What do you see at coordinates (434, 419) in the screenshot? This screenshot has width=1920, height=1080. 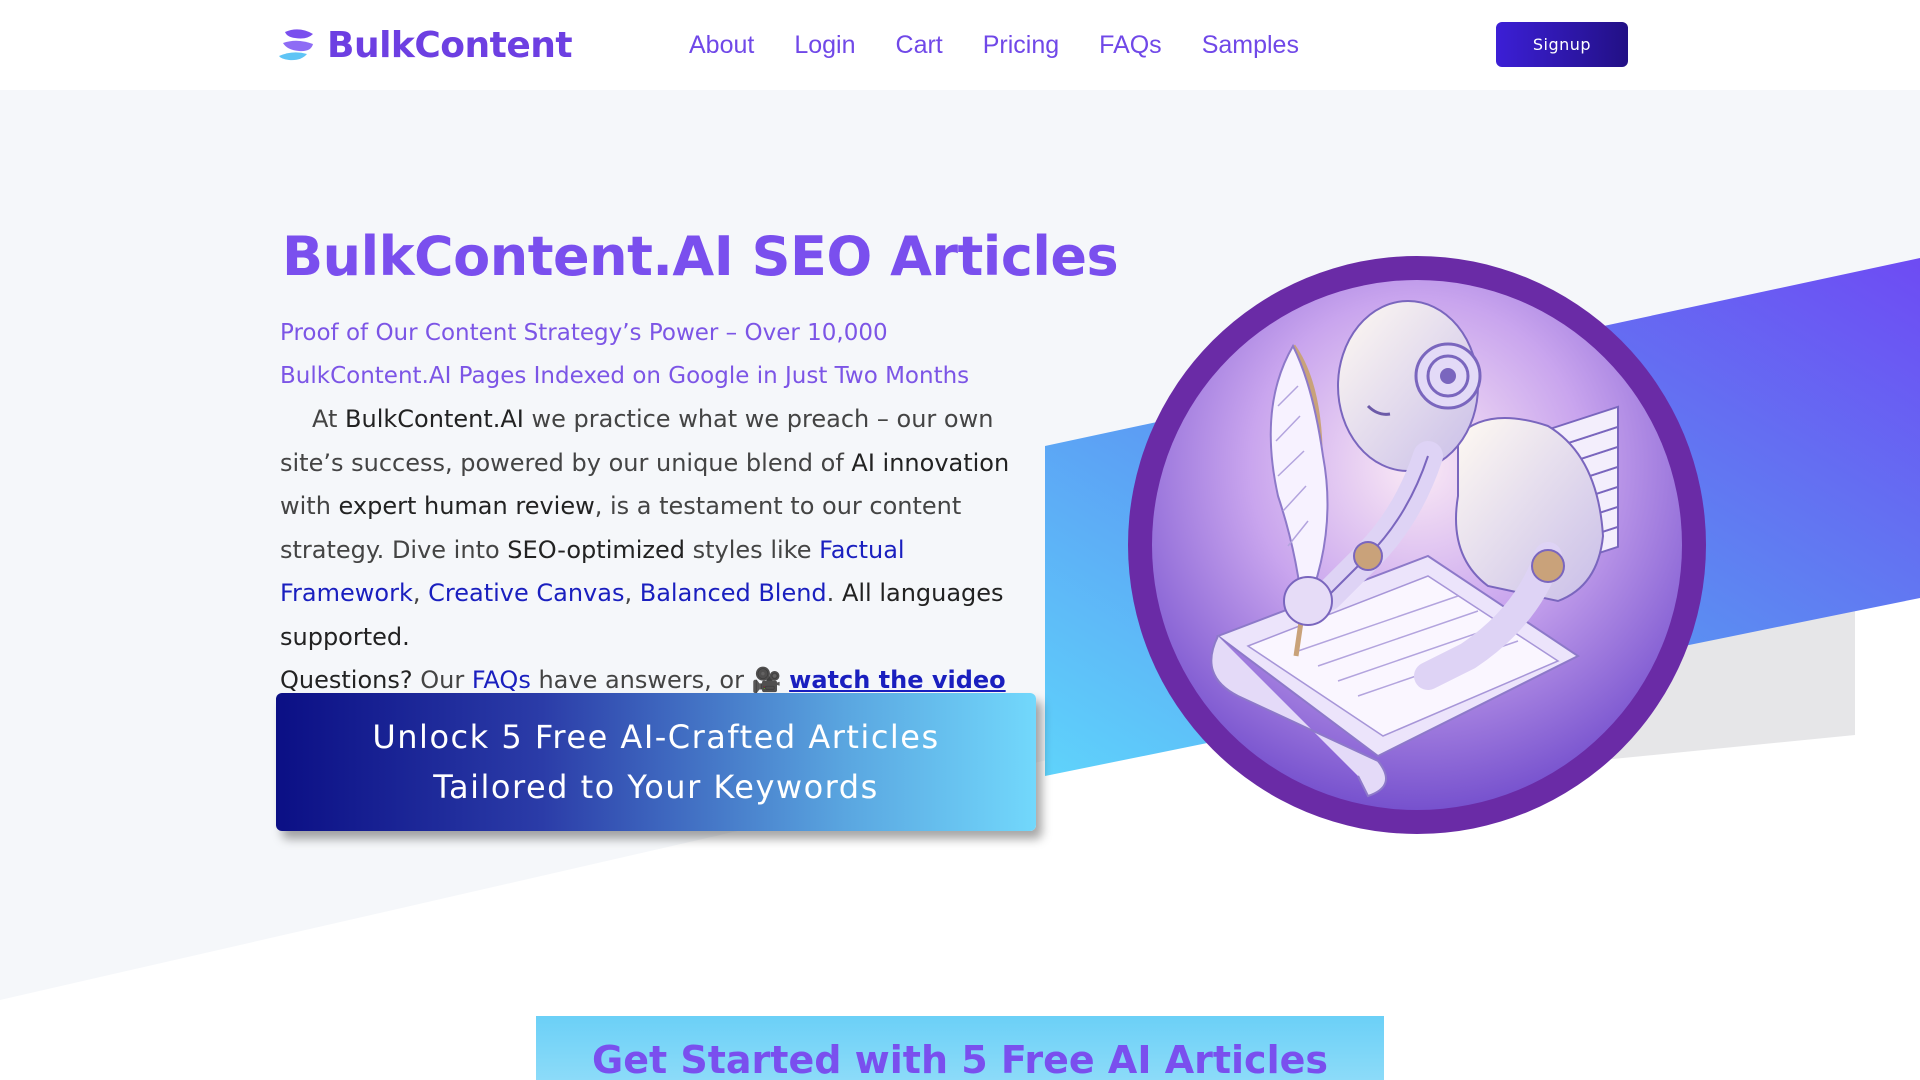 I see `body-brand: BulkContent.AI` at bounding box center [434, 419].